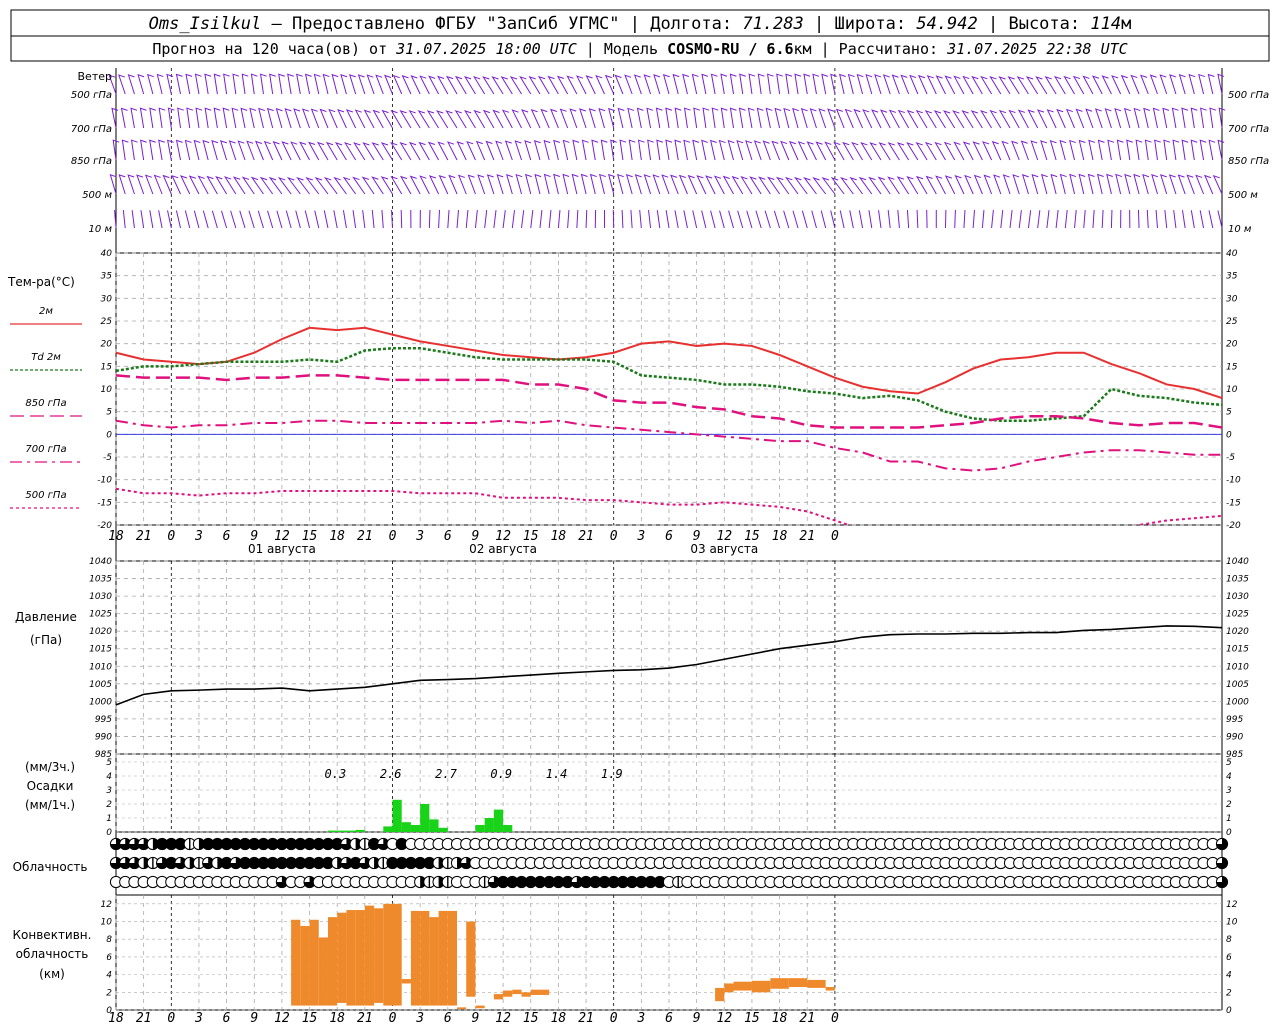 The width and height of the screenshot is (1280, 1024). What do you see at coordinates (1229, 791) in the screenshot?
I see `precip-ytick-right: 3` at bounding box center [1229, 791].